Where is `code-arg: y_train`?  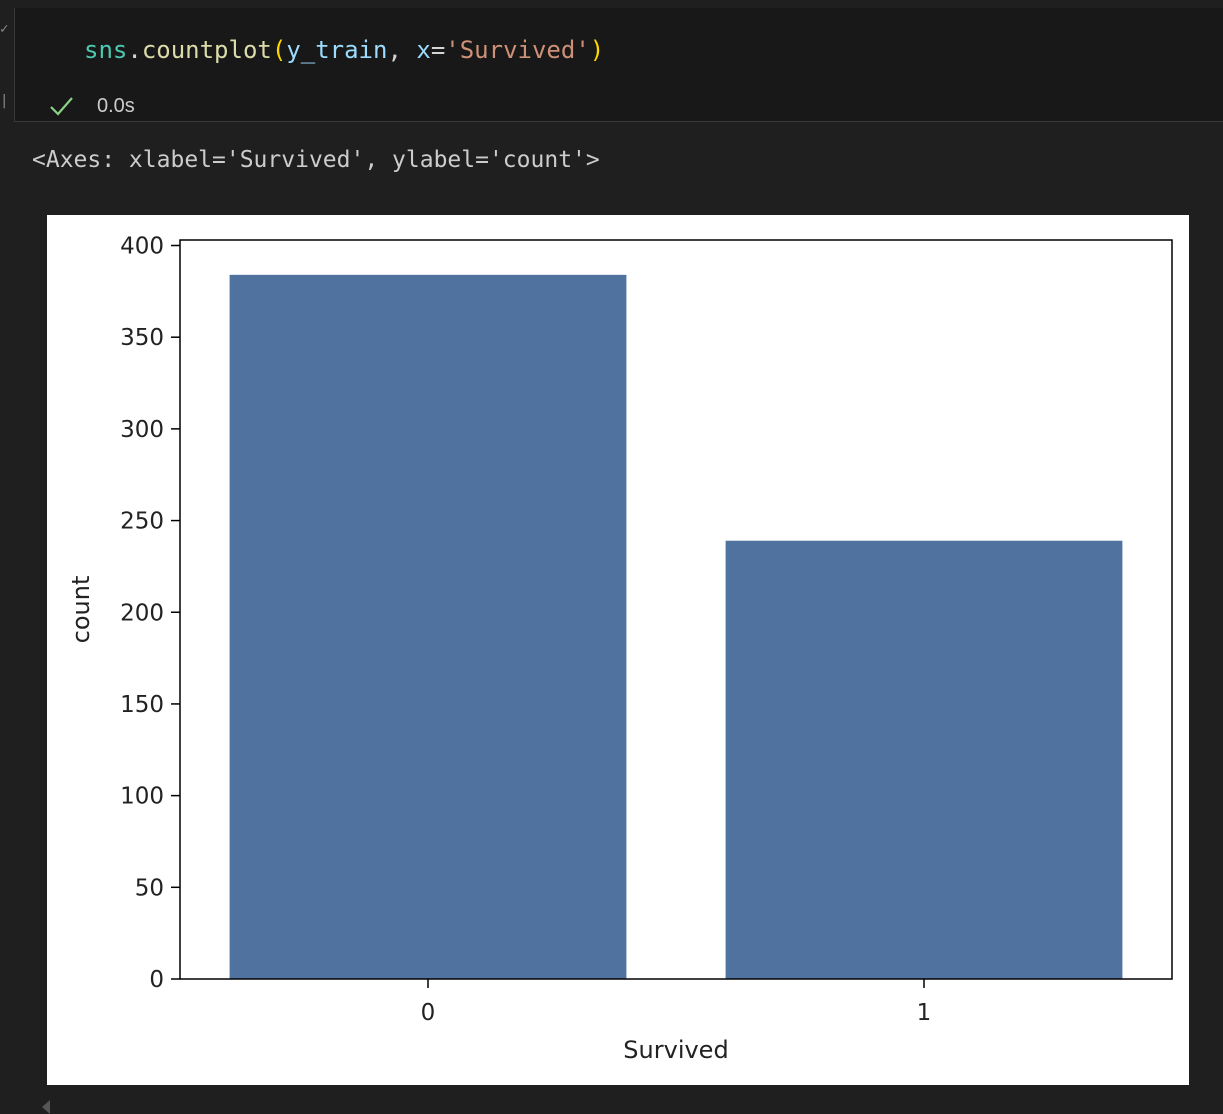 code-arg: y_train is located at coordinates (337, 50).